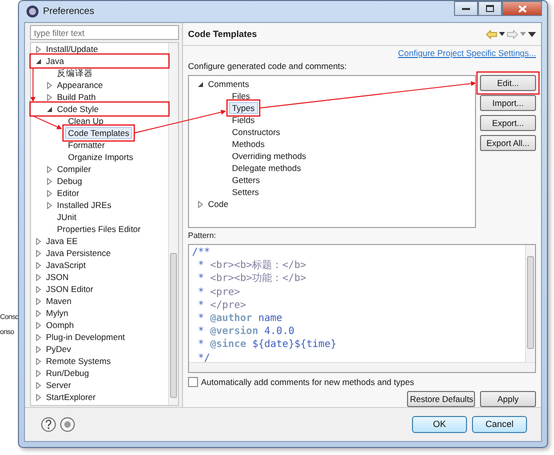 The width and height of the screenshot is (554, 455). Describe the element at coordinates (439, 424) in the screenshot. I see `ok-button: OK` at that location.